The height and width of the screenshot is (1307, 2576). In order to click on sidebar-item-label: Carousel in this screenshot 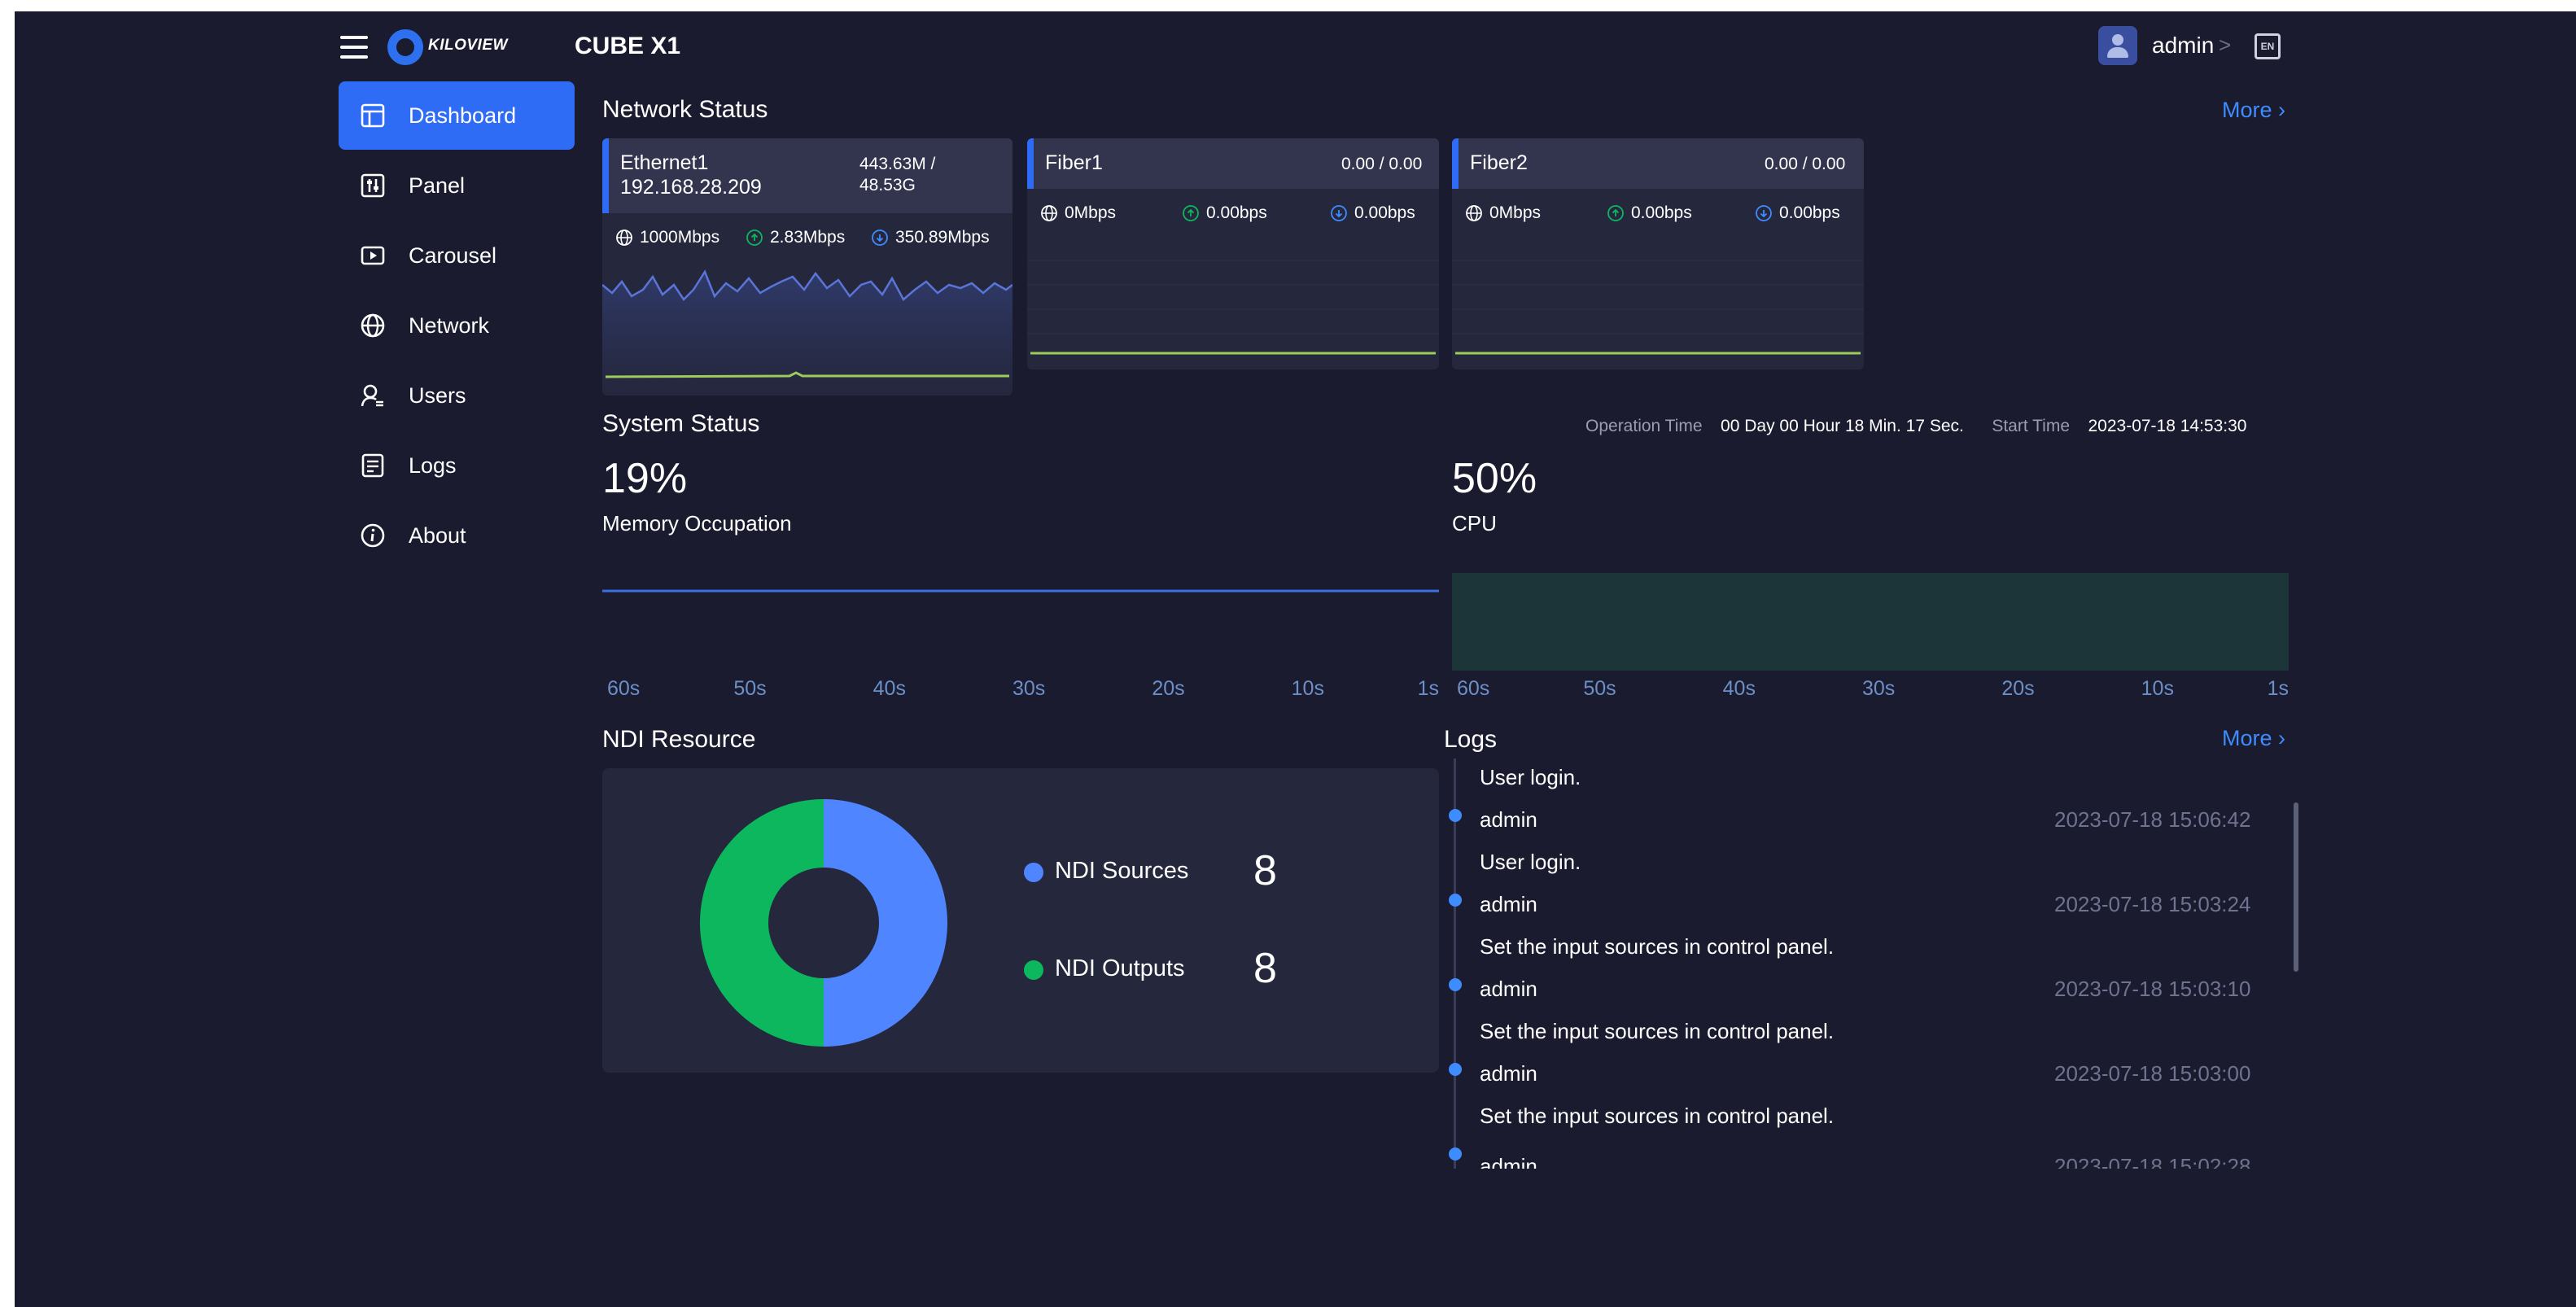, I will do `click(453, 255)`.